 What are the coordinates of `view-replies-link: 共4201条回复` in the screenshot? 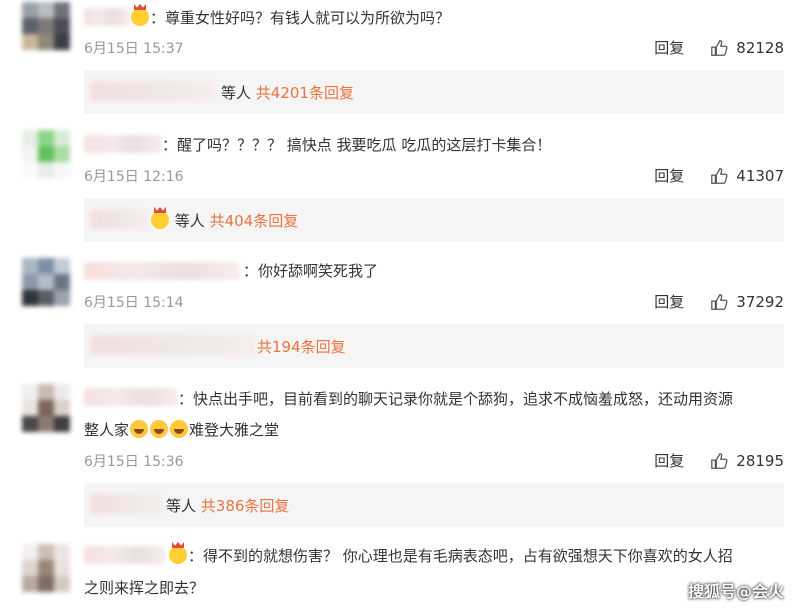 It's located at (305, 93).